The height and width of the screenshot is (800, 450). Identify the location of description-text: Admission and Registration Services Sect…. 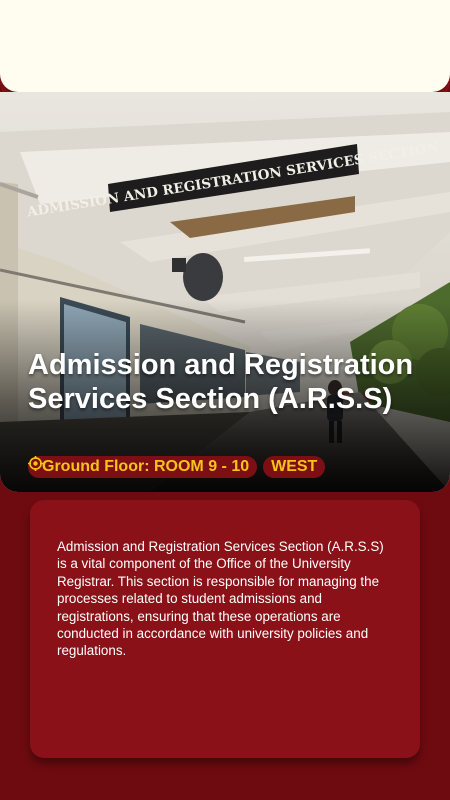
(220, 599).